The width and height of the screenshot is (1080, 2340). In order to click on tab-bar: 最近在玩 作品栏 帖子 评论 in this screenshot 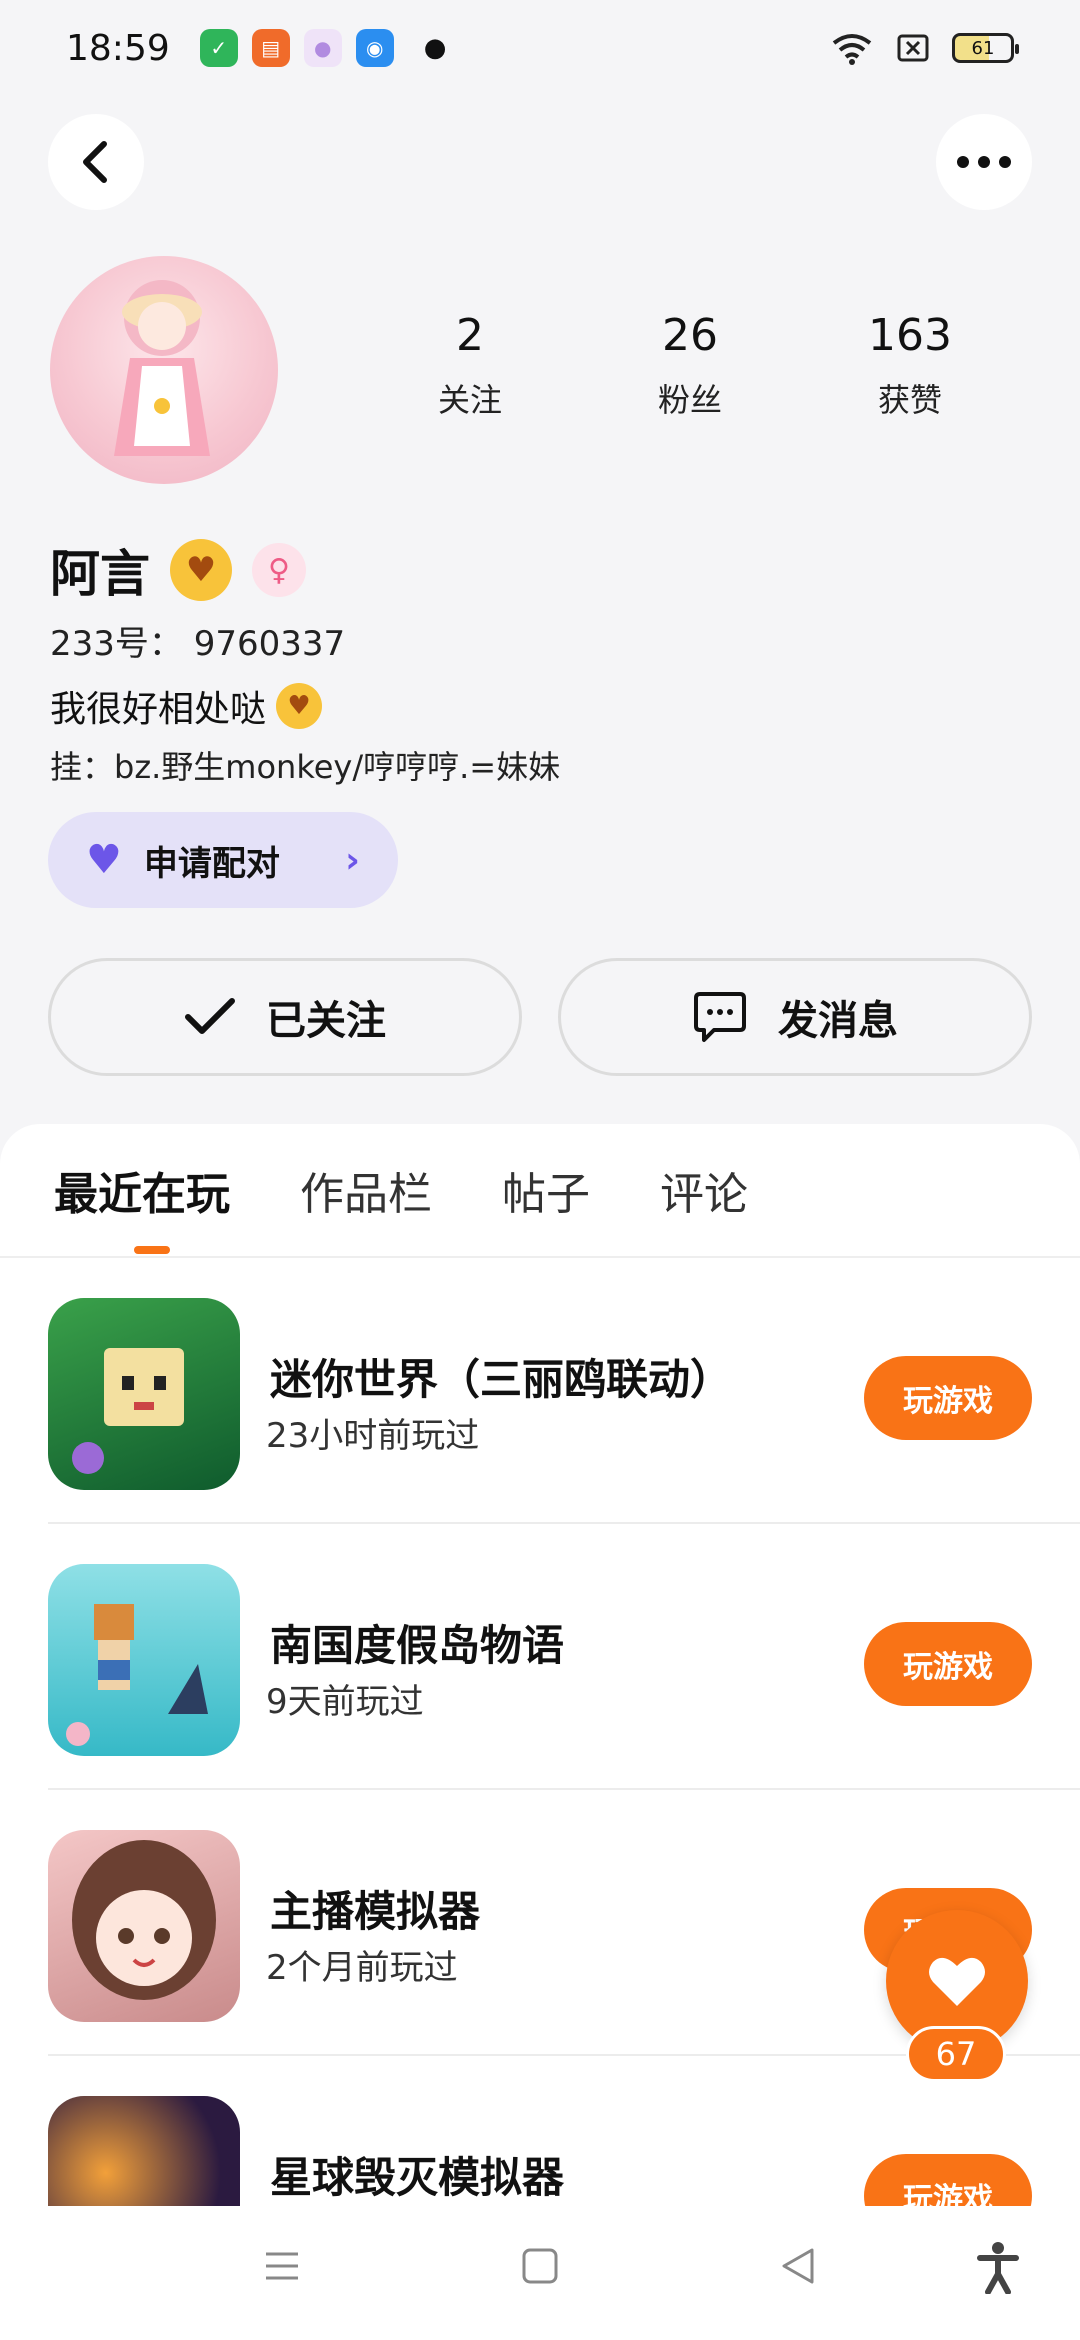, I will do `click(540, 1191)`.